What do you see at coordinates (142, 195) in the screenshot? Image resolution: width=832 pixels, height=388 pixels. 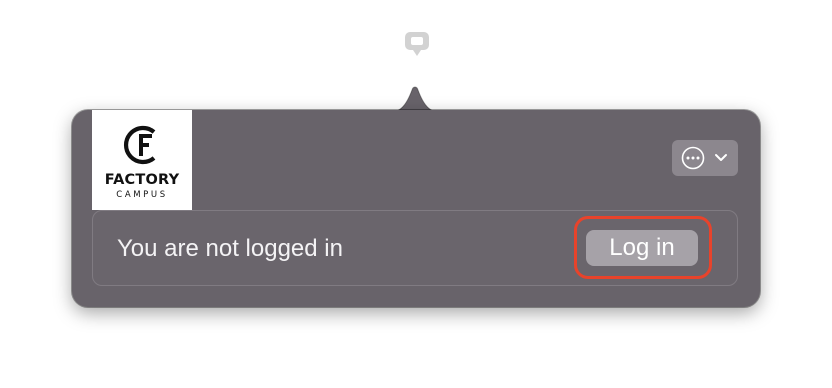 I see `logo-subtitle: CAMPUS` at bounding box center [142, 195].